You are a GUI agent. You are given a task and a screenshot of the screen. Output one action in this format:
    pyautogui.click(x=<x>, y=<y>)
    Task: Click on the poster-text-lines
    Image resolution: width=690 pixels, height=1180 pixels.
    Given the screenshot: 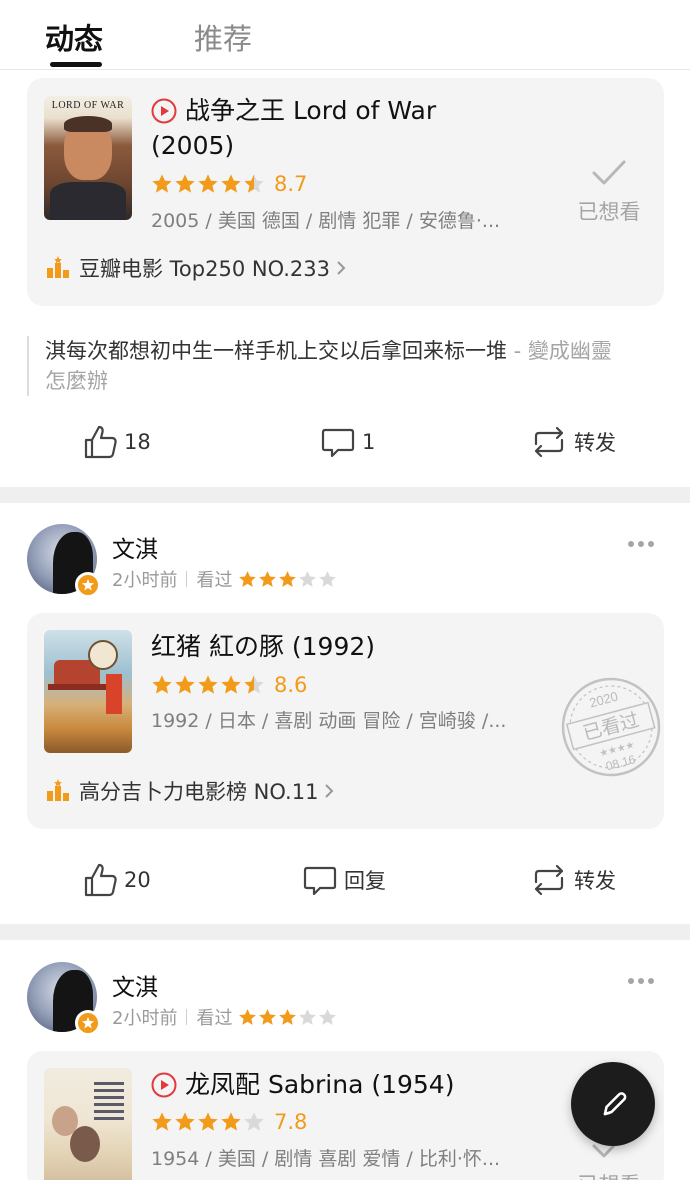 What is the action you would take?
    pyautogui.click(x=109, y=1102)
    